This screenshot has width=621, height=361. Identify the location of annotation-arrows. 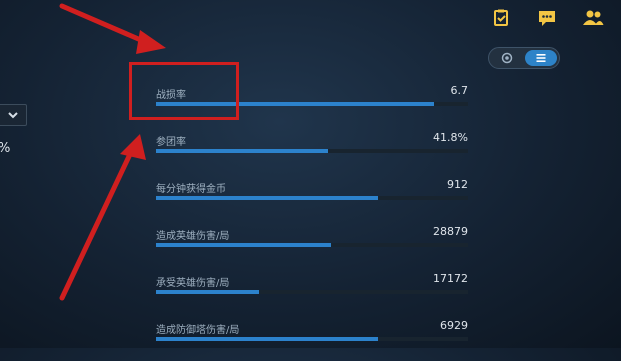
(112, 152).